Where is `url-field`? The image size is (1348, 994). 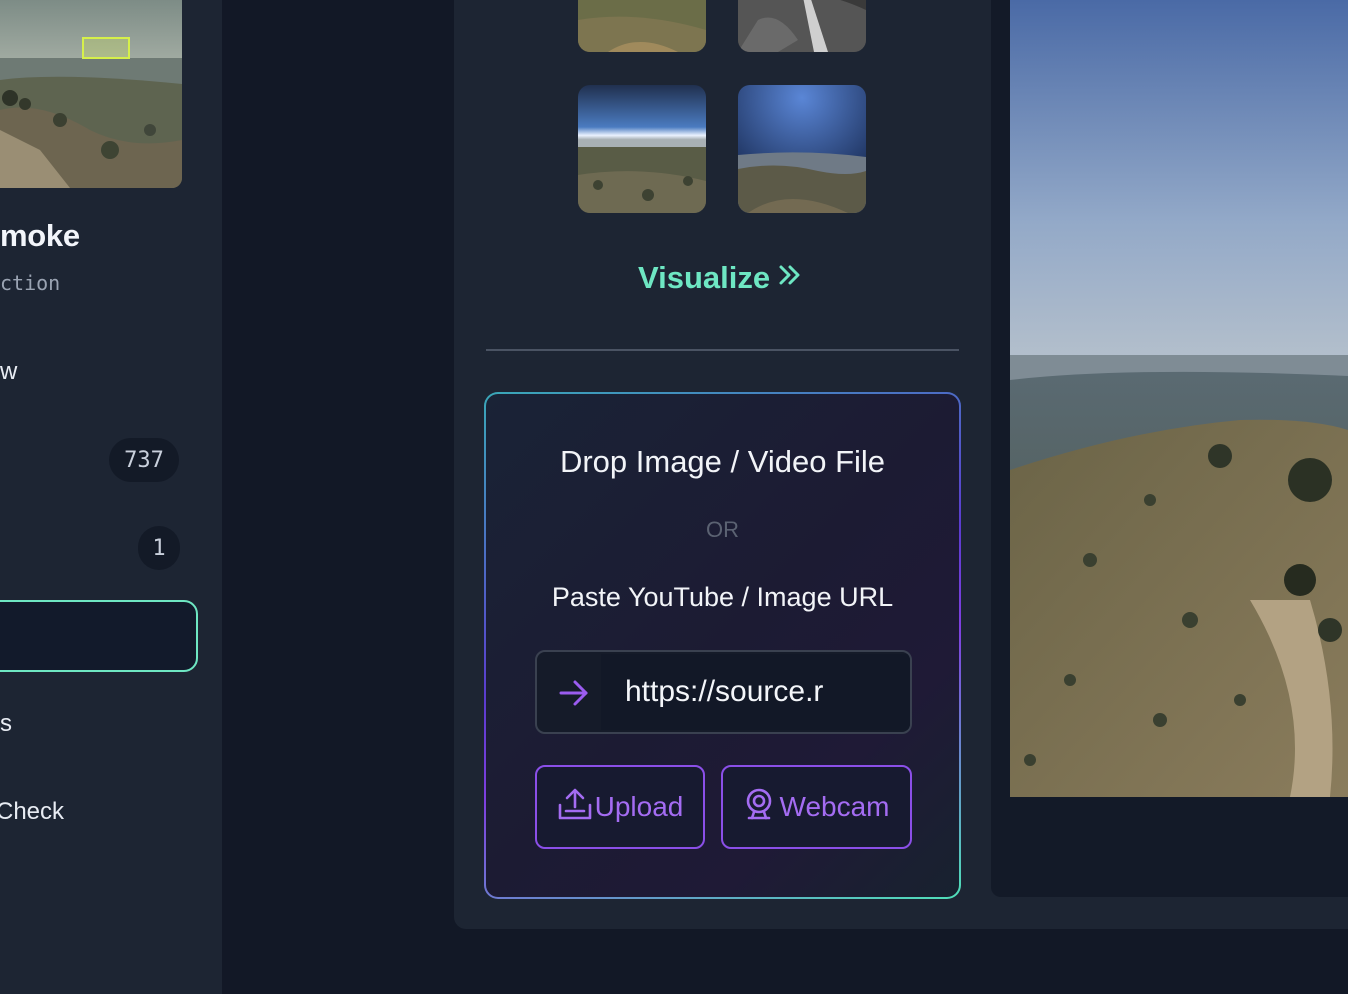
url-field is located at coordinates (723, 692).